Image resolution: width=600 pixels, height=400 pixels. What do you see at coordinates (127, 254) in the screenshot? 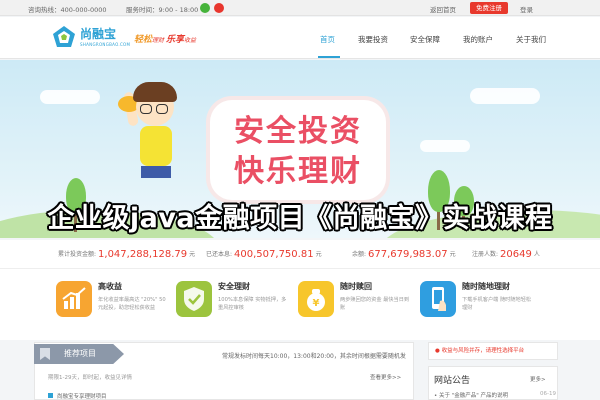
I see `stat-total-investment: 累计投资金额: 1,047,288,128.79 元` at bounding box center [127, 254].